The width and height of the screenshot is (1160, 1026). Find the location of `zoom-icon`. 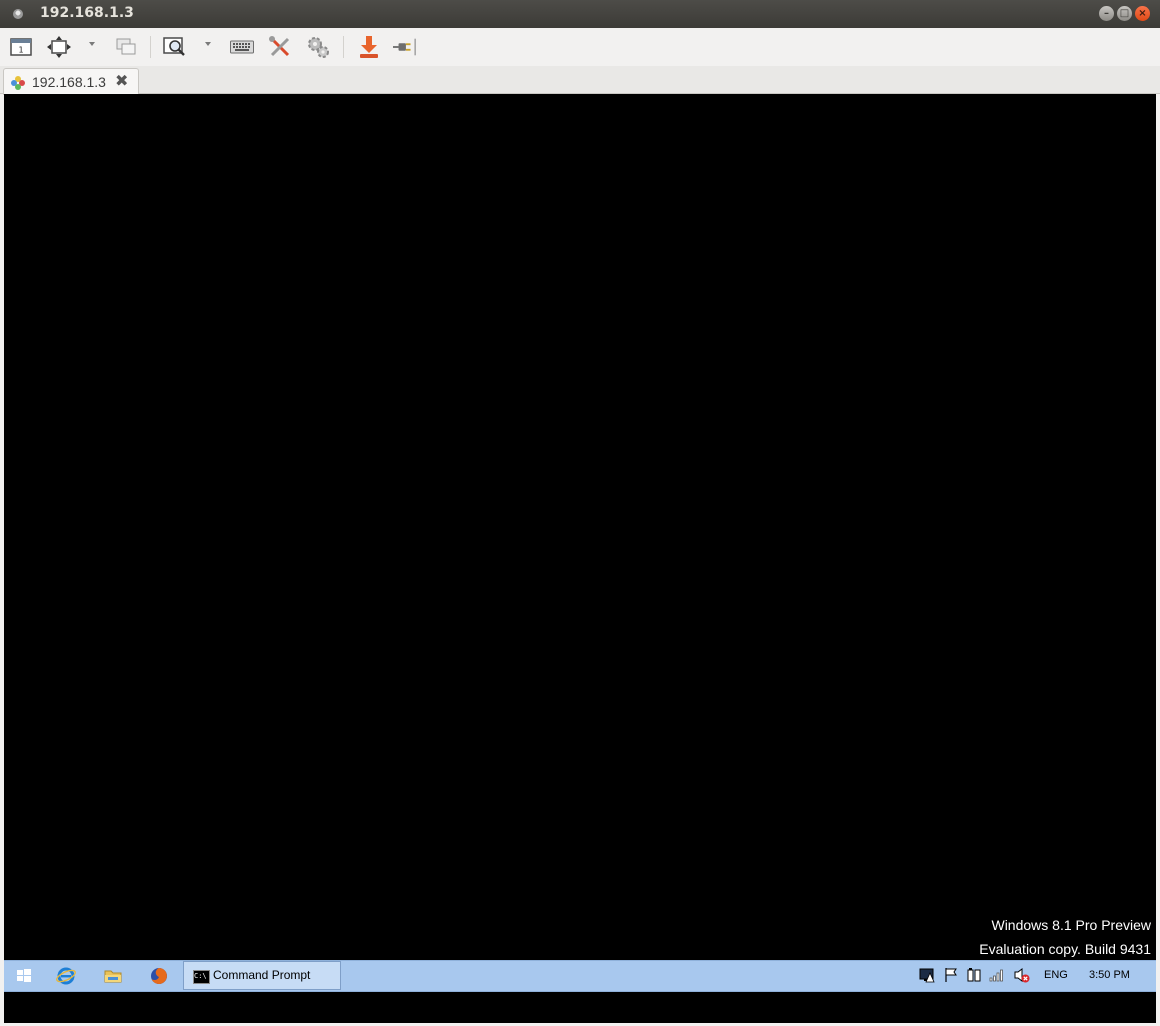

zoom-icon is located at coordinates (175, 47).